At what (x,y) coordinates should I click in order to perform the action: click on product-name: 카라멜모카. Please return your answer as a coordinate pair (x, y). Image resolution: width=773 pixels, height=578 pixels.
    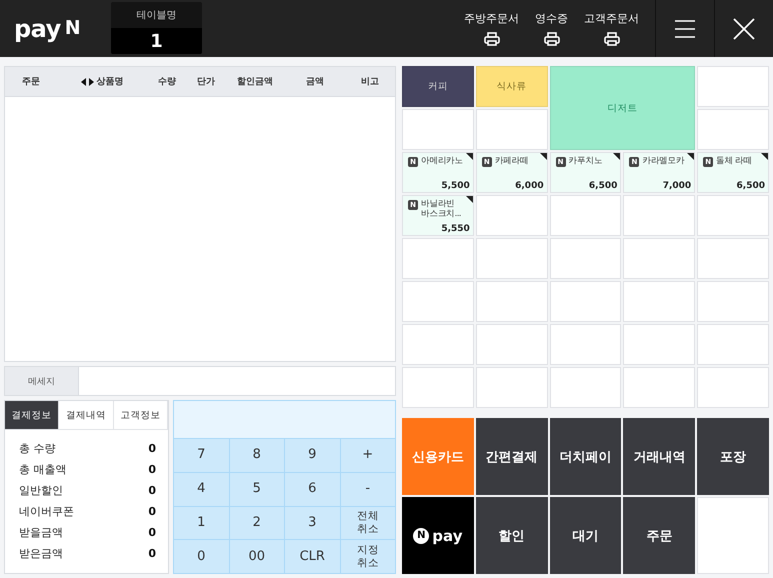
    Looking at the image, I should click on (664, 161).